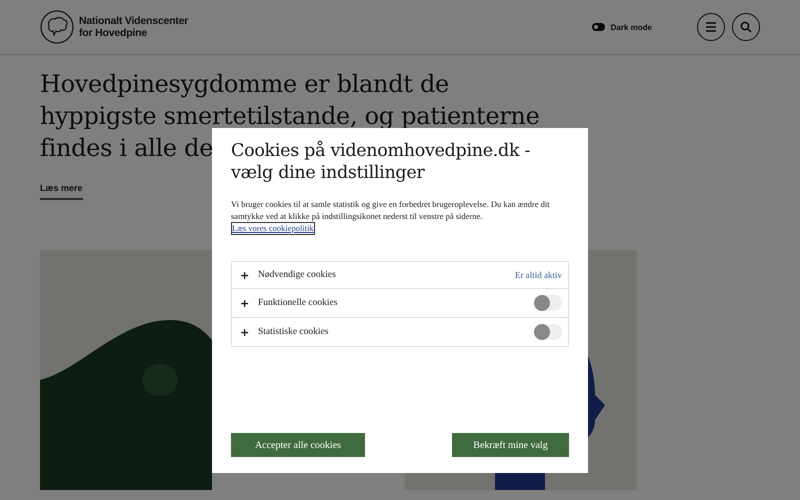  I want to click on consent-button: Bekræft mine valg, so click(510, 445).